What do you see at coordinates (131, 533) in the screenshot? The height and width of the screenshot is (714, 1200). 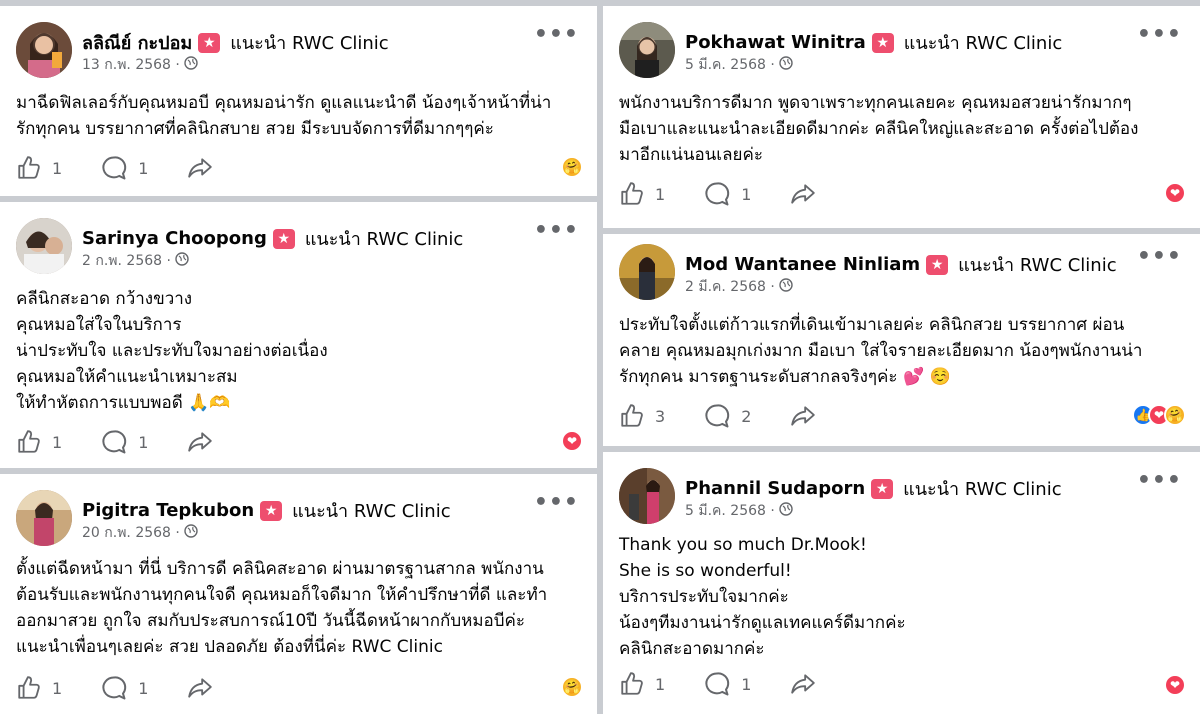 I see `post-date: 20 ก.พ. 2568 ·` at bounding box center [131, 533].